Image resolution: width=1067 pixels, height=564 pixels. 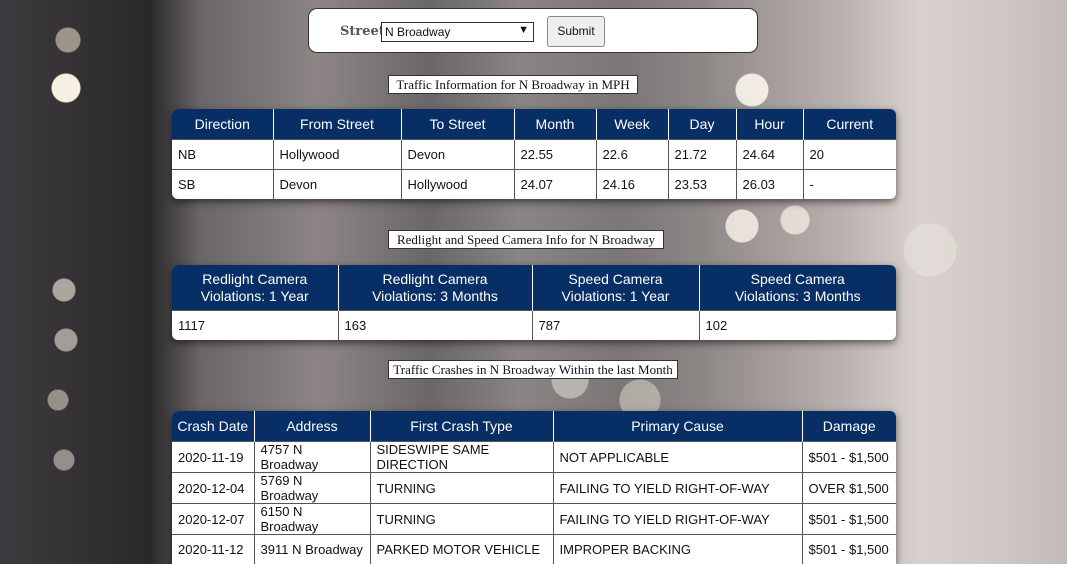 What do you see at coordinates (555, 185) in the screenshot?
I see `cell-month: 24.07` at bounding box center [555, 185].